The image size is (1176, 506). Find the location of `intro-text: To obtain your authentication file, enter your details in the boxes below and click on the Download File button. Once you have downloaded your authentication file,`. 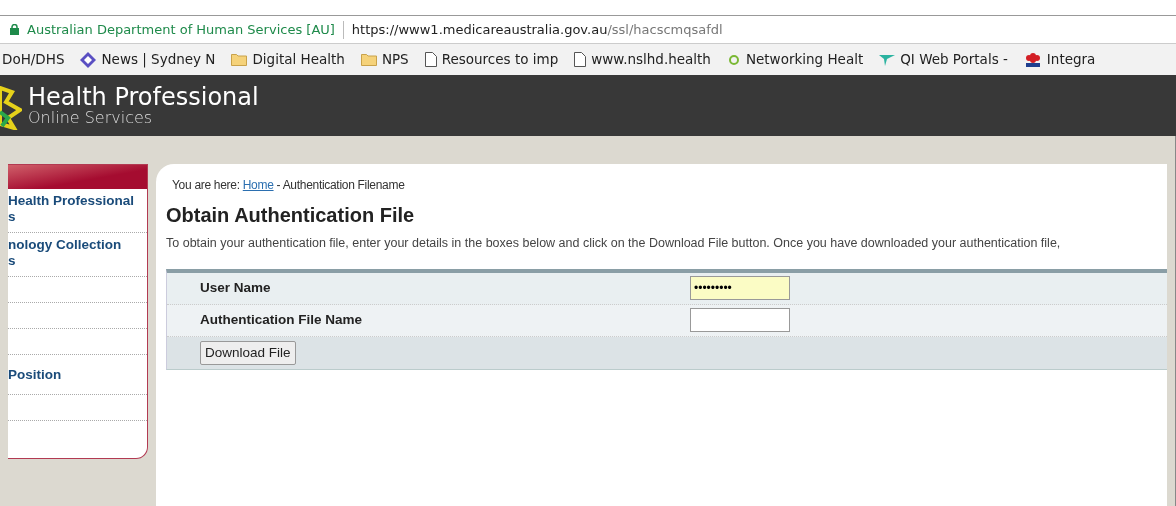

intro-text: To obtain your authentication file, enter your details in the boxes below and click on the Download File button. Once you have downloaded your authentication file, is located at coordinates (614, 243).